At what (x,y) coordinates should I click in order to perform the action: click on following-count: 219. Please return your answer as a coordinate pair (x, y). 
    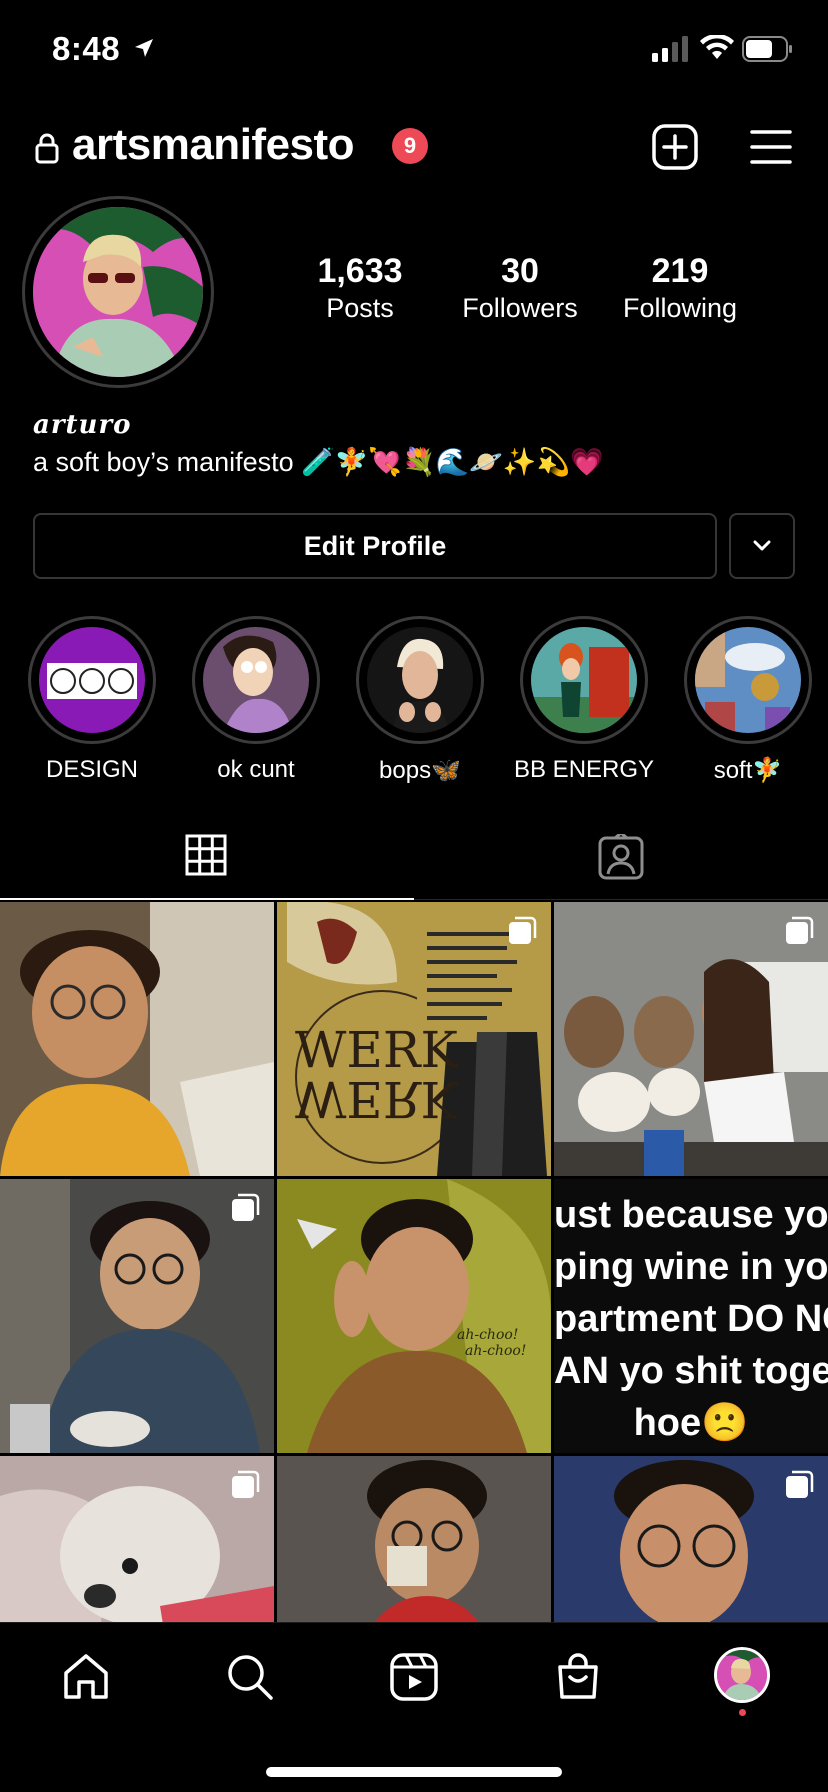
    Looking at the image, I should click on (680, 271).